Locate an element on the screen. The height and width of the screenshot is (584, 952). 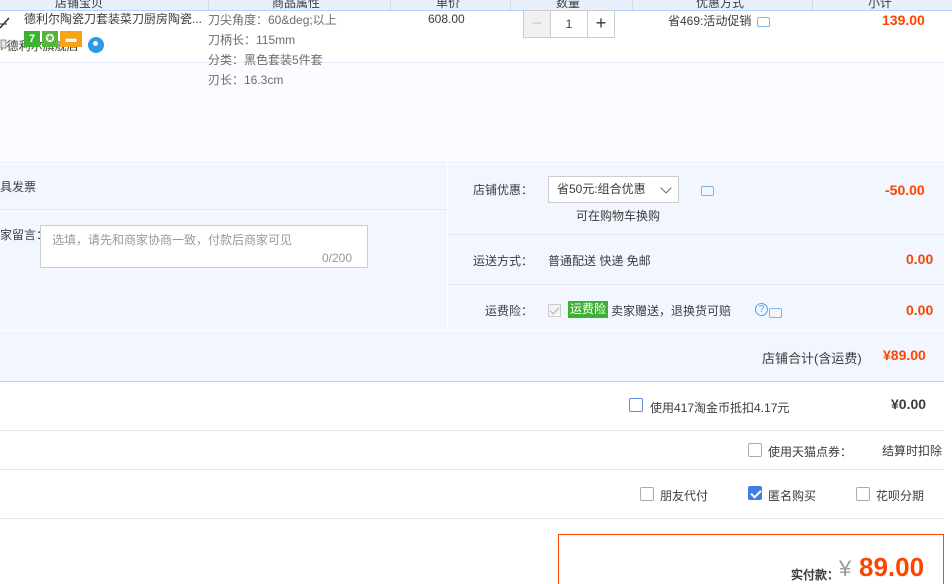
header-col-subtotal: 小计 is located at coordinates (880, 5).